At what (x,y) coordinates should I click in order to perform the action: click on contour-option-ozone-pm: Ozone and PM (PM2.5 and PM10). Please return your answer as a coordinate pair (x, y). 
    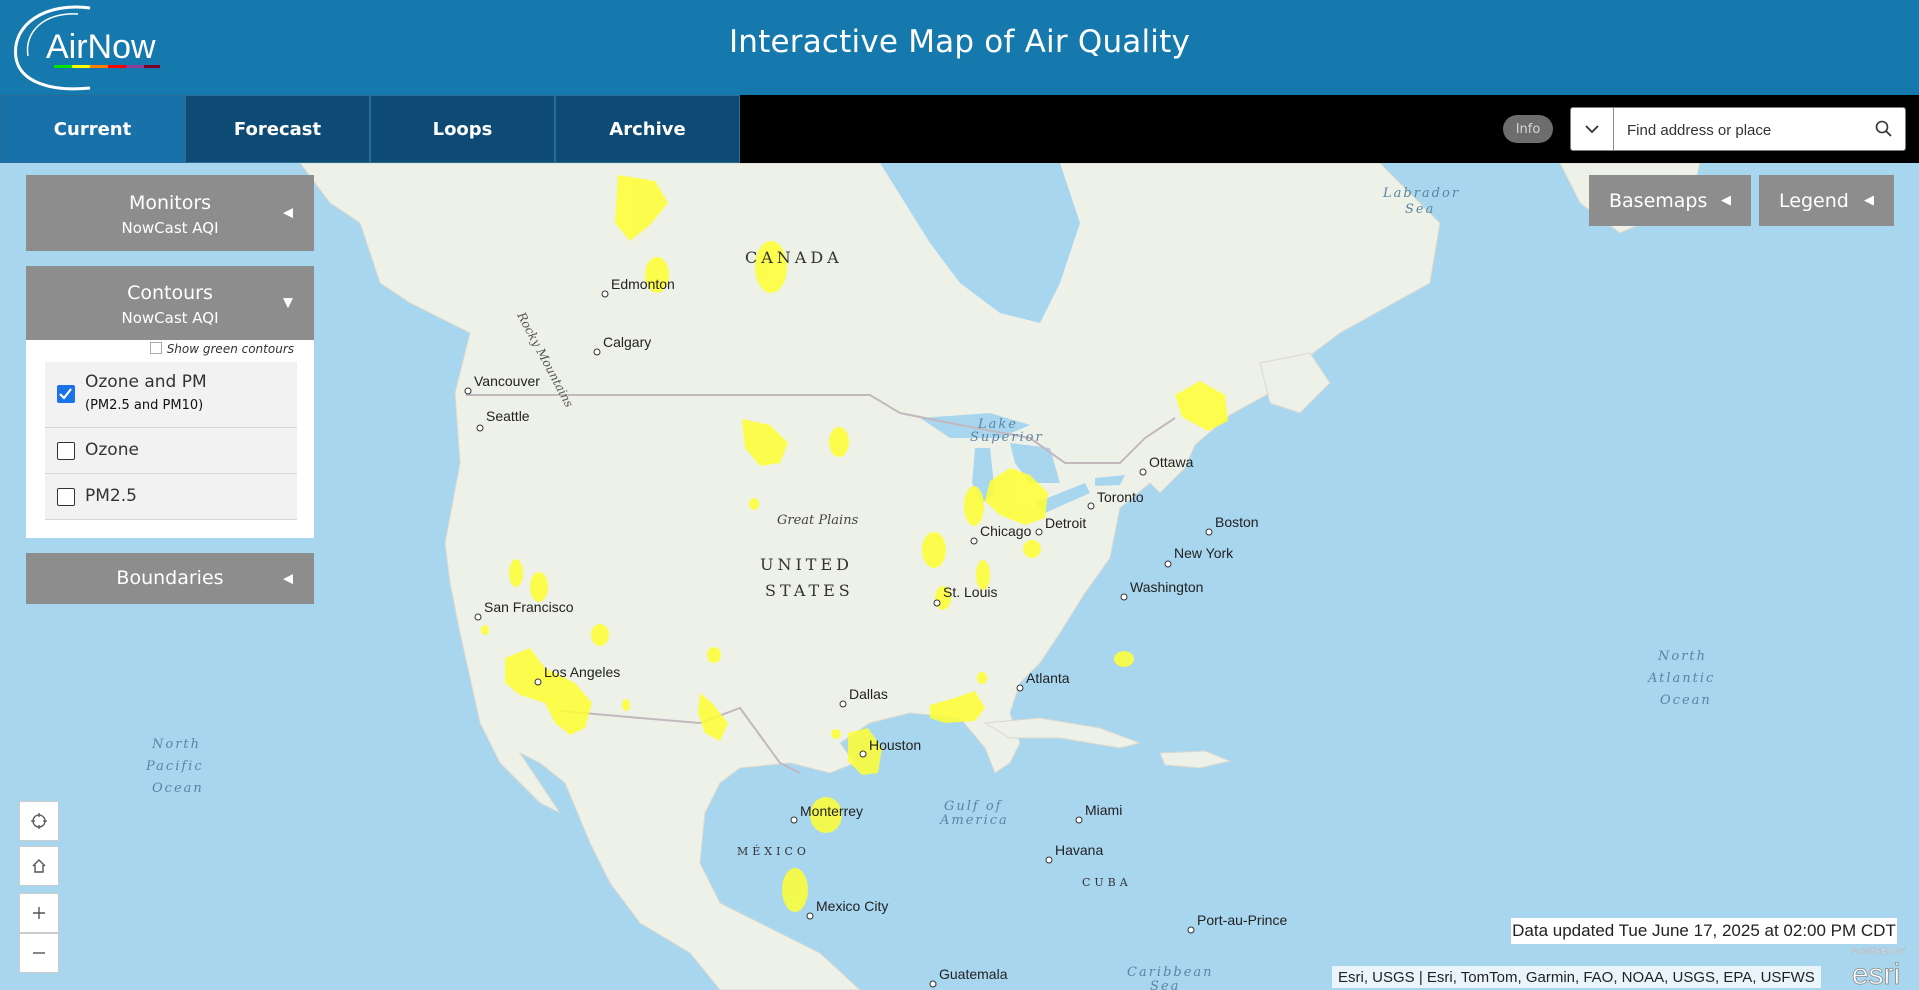
    Looking at the image, I should click on (171, 395).